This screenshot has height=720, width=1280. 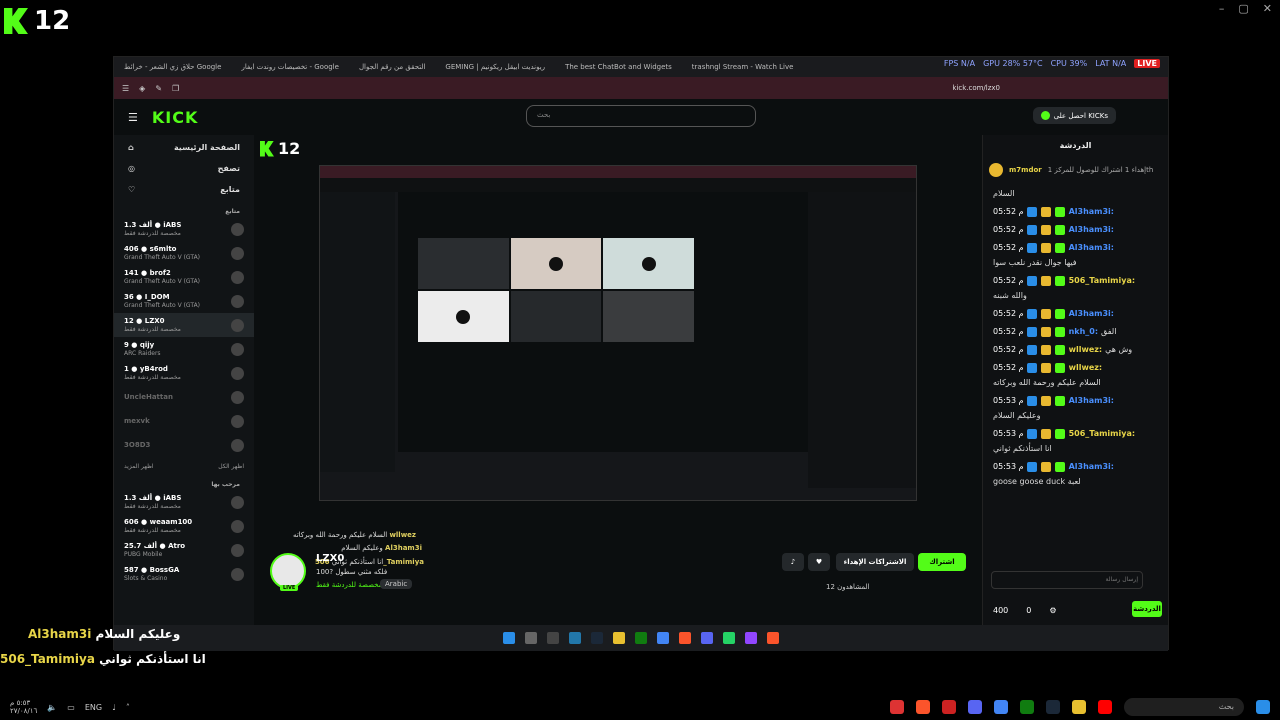 What do you see at coordinates (743, 67) in the screenshot?
I see `tab: trashngl Stream - Watch Live` at bounding box center [743, 67].